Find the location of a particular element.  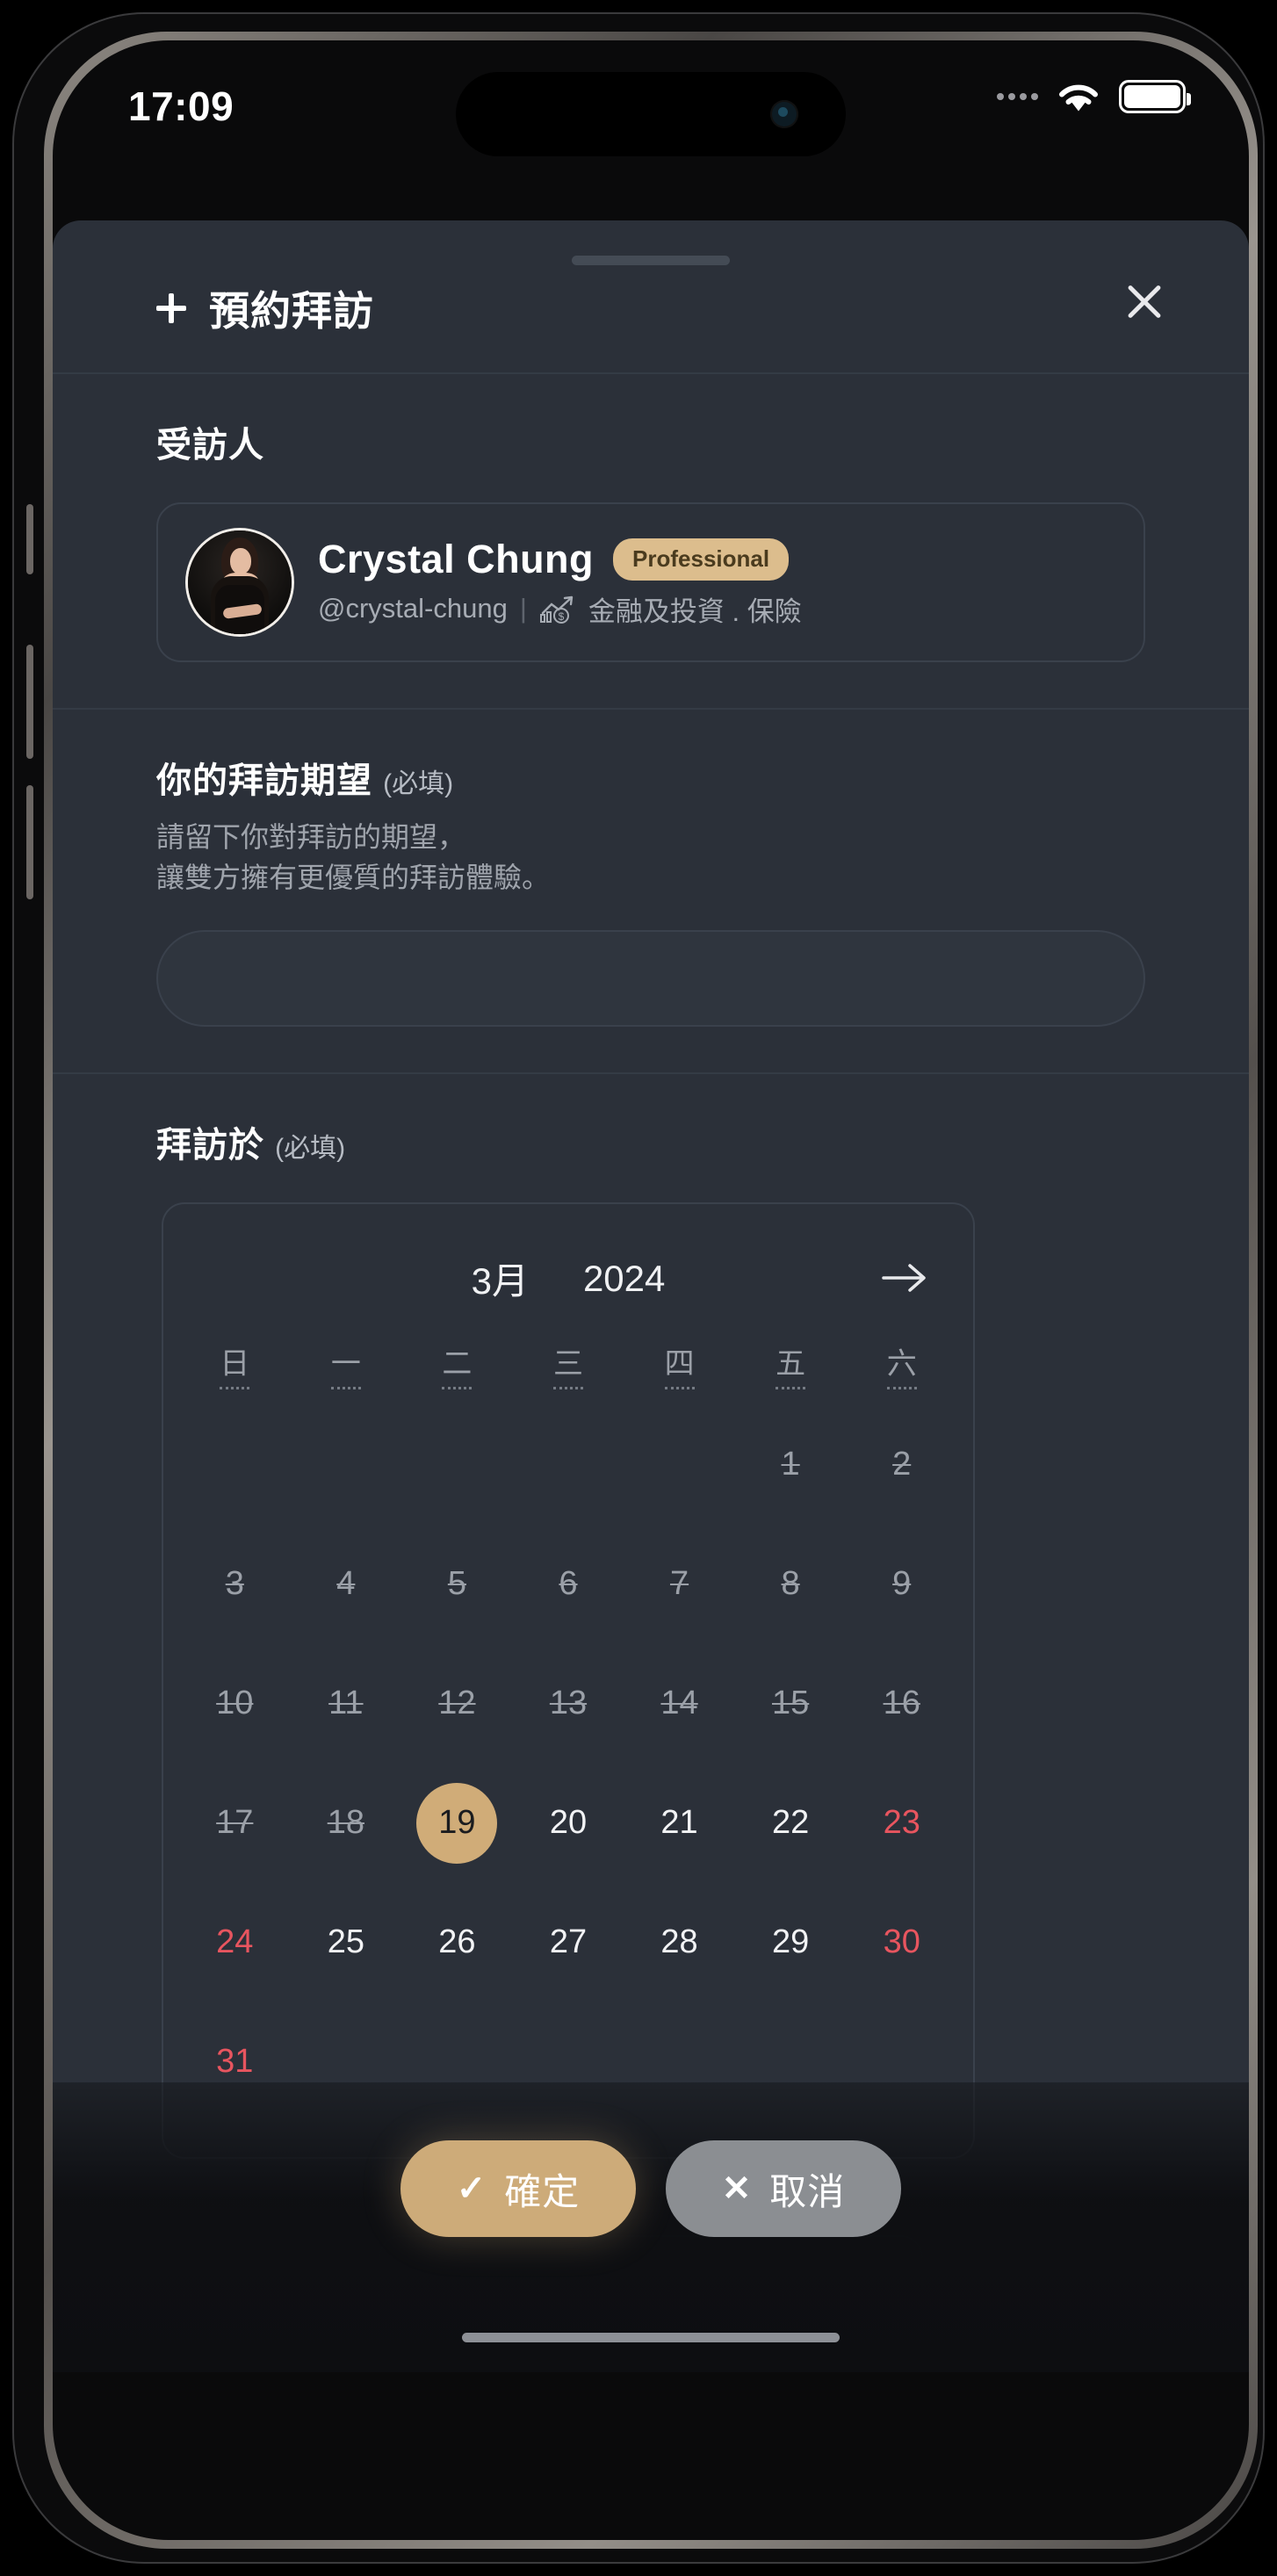

calendar-day-11: 11 is located at coordinates (346, 1703).